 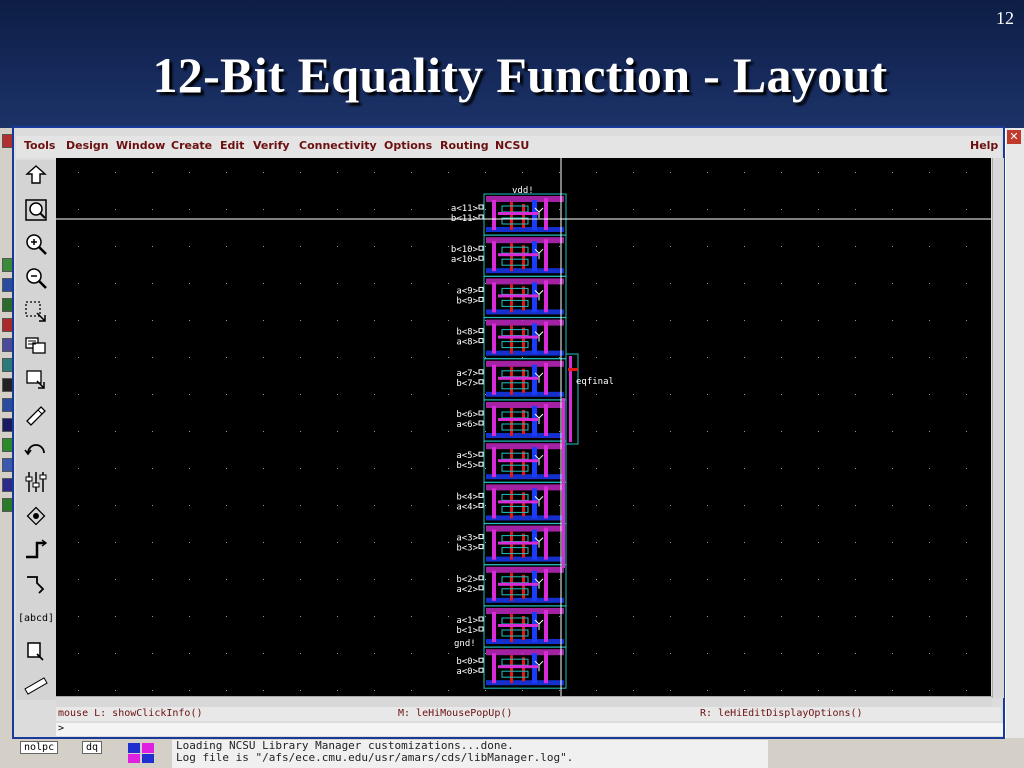 What do you see at coordinates (455, 713) in the screenshot?
I see `status-mouse-middle: M: leHiMousePopUp()` at bounding box center [455, 713].